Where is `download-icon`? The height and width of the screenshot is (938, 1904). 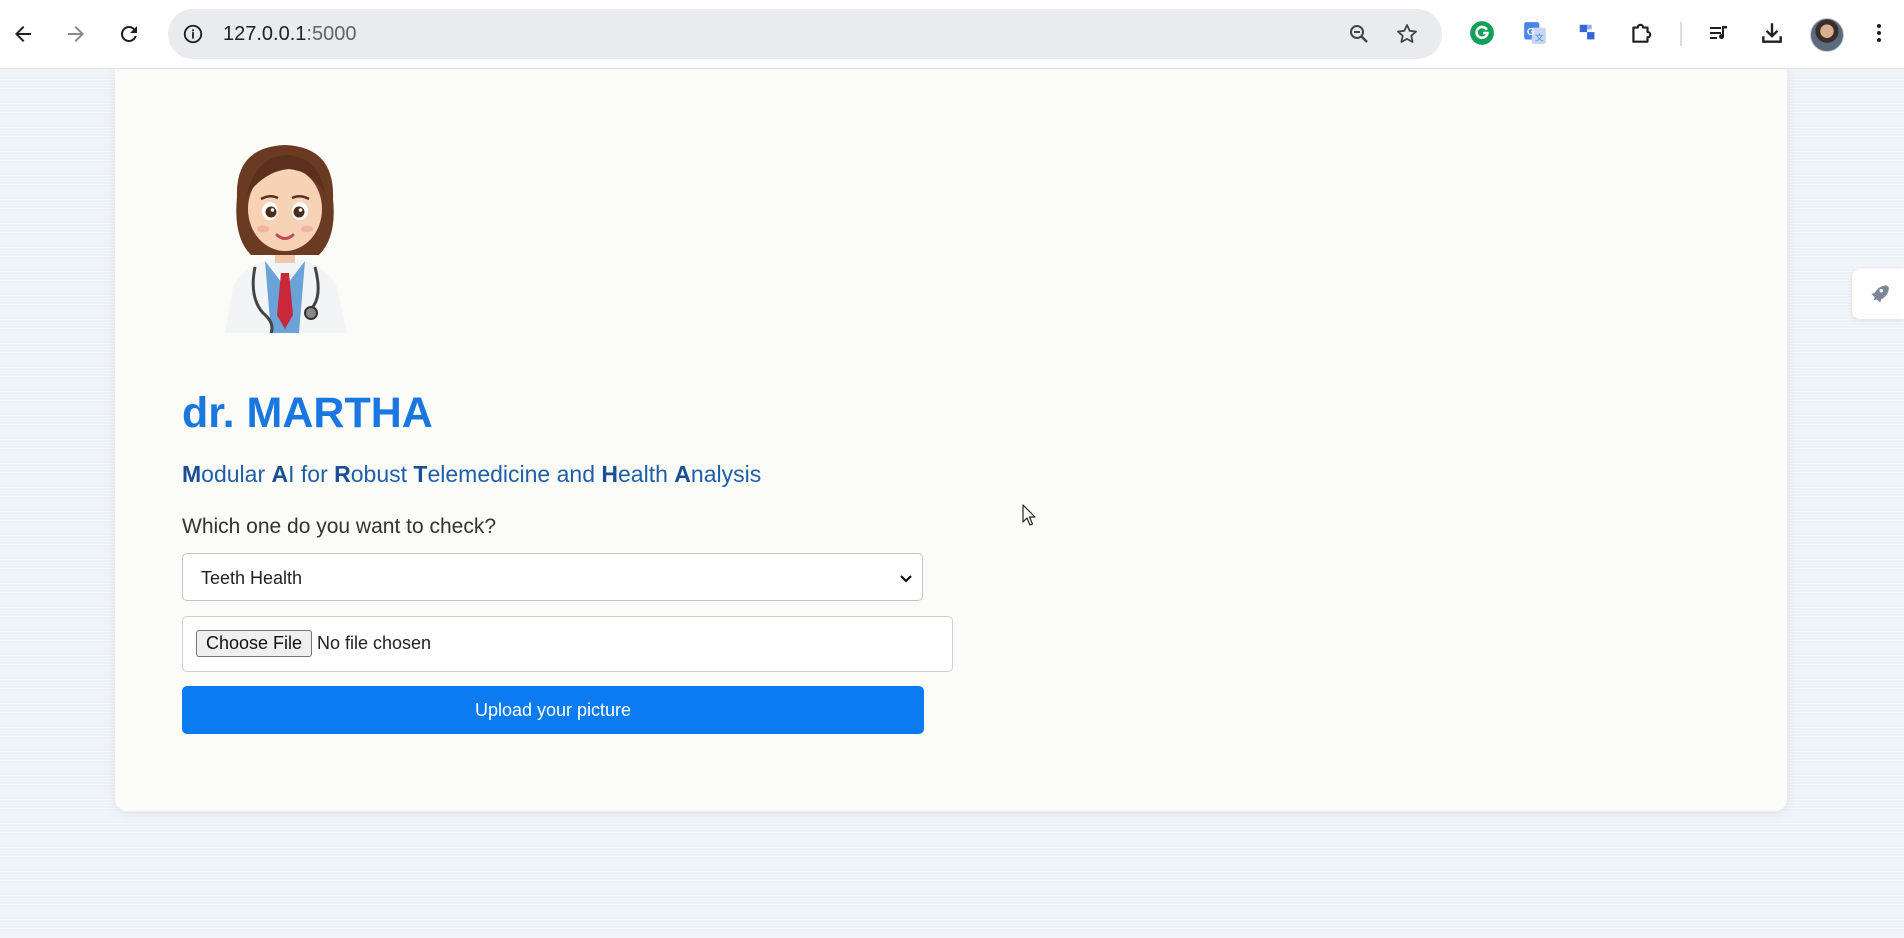 download-icon is located at coordinates (1772, 33).